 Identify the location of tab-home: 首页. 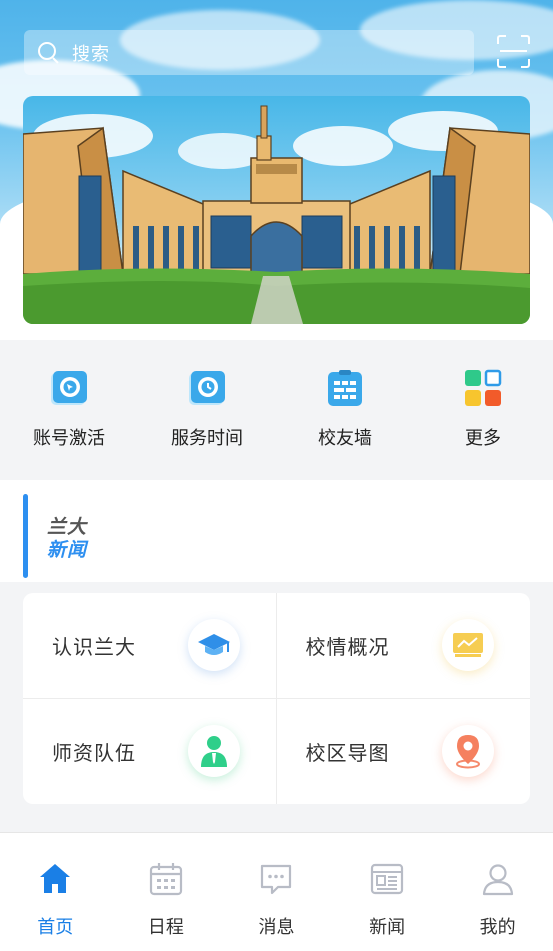
(55, 892).